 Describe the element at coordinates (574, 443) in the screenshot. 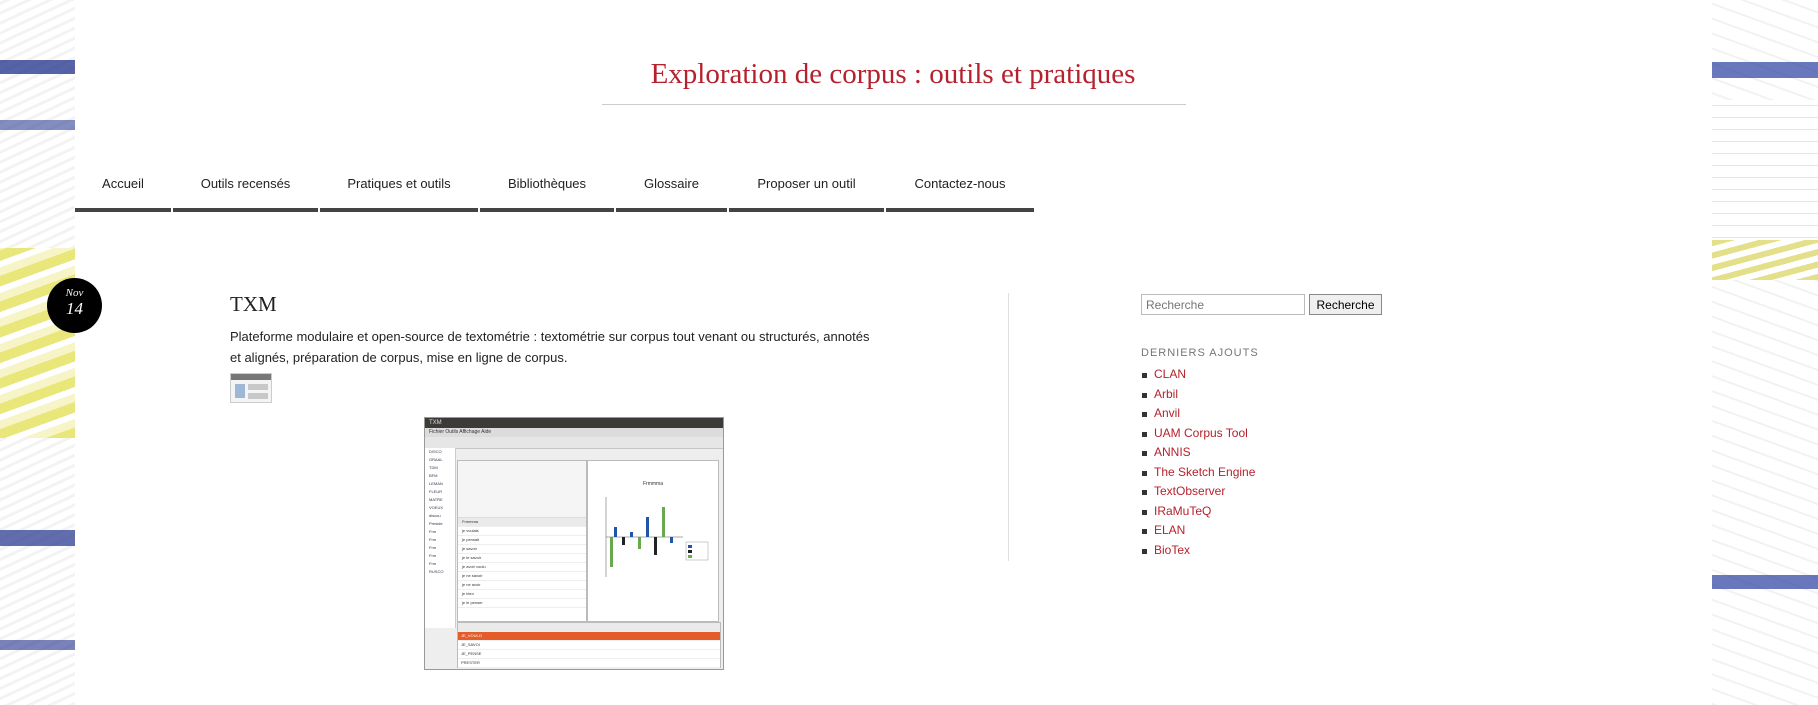

I see `screenshot-toolbar` at that location.